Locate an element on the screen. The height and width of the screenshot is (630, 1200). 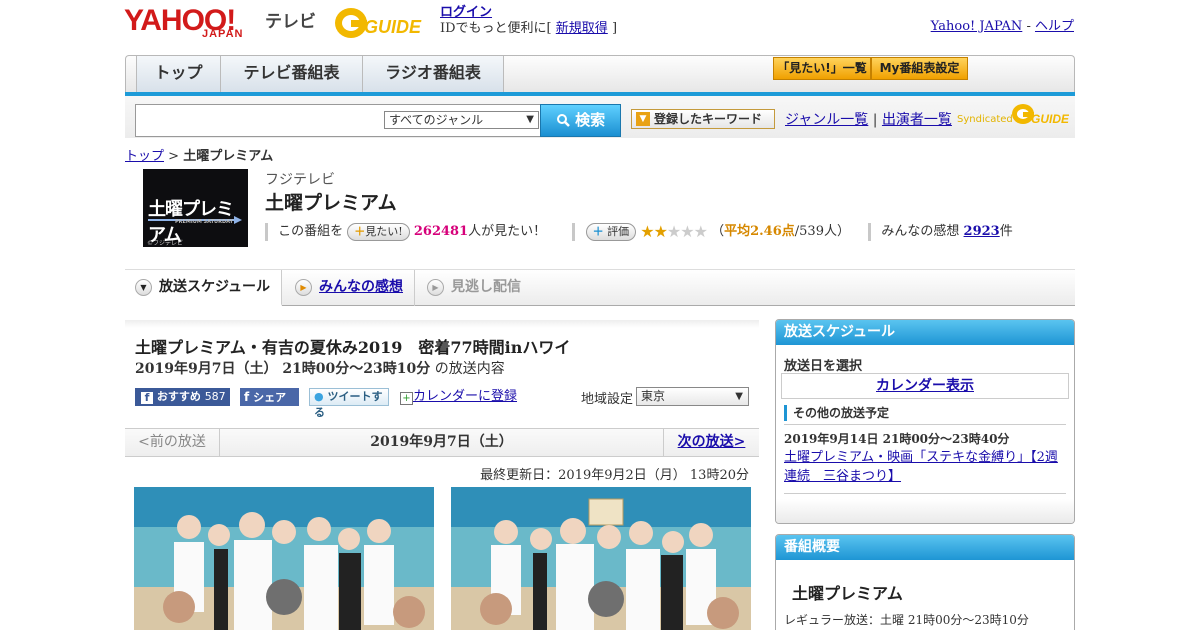
gguide-logo-text: GUIDE is located at coordinates (393, 27).